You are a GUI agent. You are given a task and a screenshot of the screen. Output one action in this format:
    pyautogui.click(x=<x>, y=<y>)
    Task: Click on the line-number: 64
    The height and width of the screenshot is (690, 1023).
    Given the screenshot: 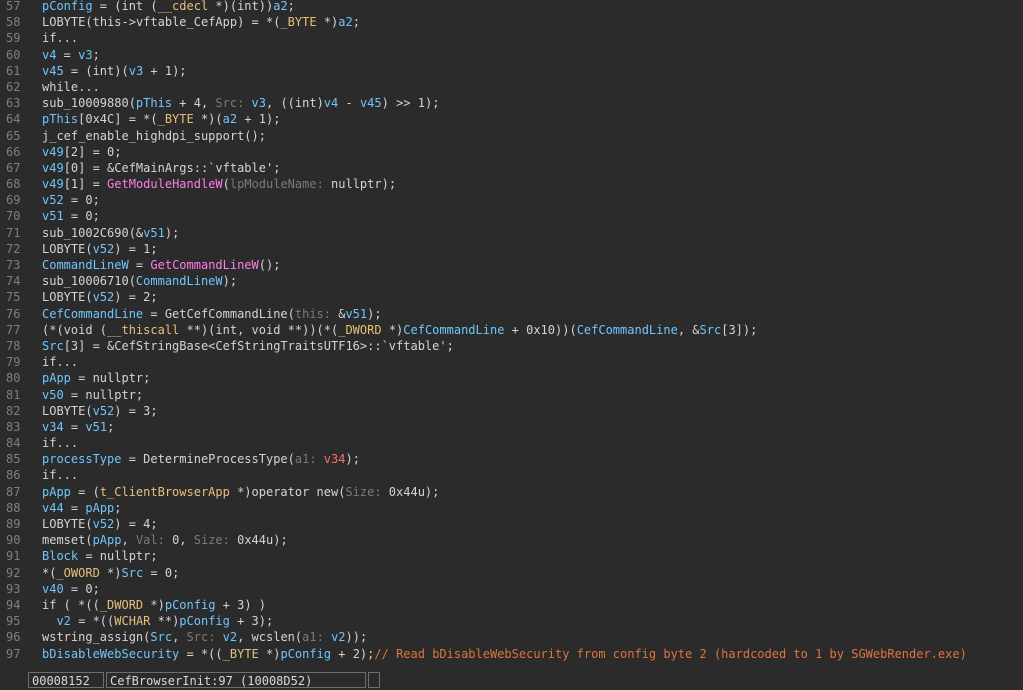 What is the action you would take?
    pyautogui.click(x=13, y=119)
    